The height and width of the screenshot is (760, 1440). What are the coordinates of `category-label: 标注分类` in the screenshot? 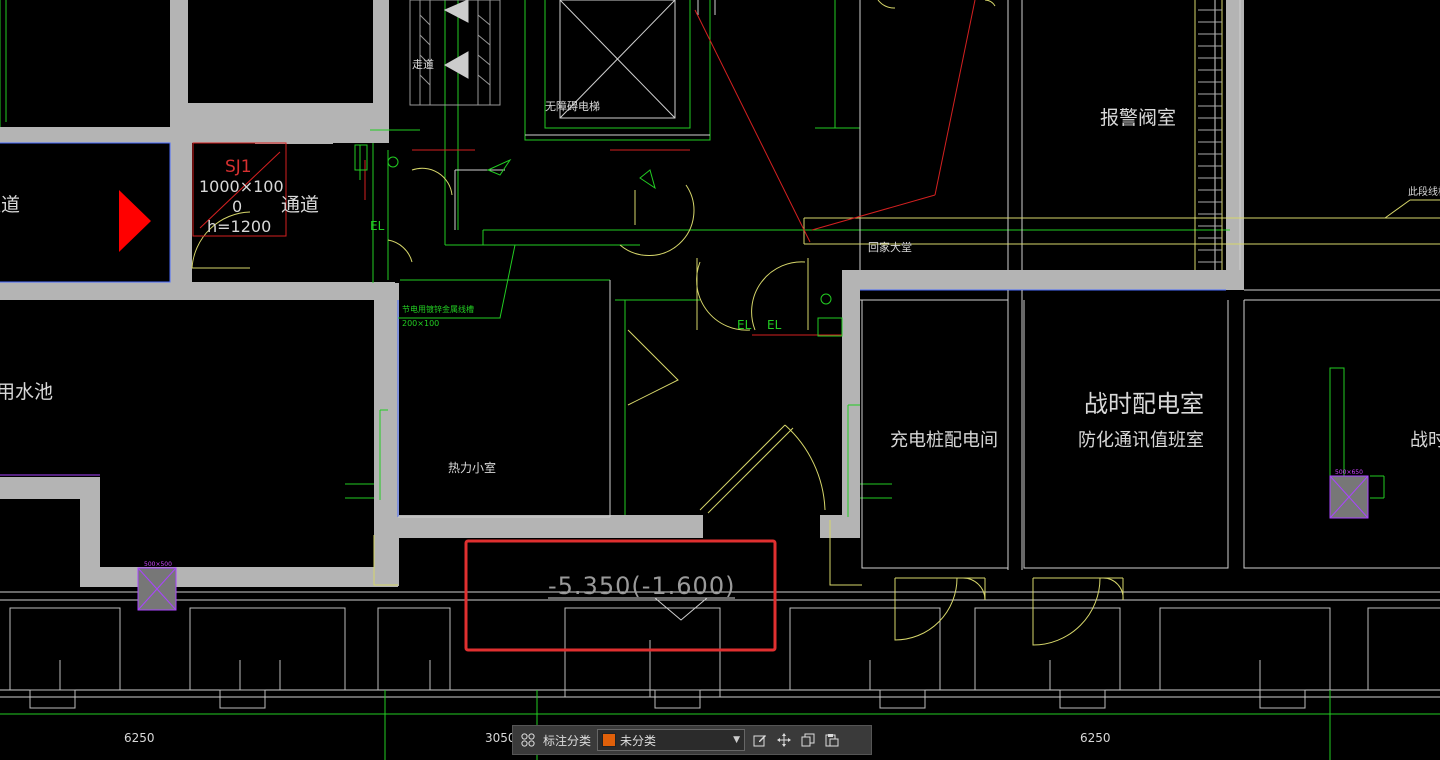 It's located at (567, 740).